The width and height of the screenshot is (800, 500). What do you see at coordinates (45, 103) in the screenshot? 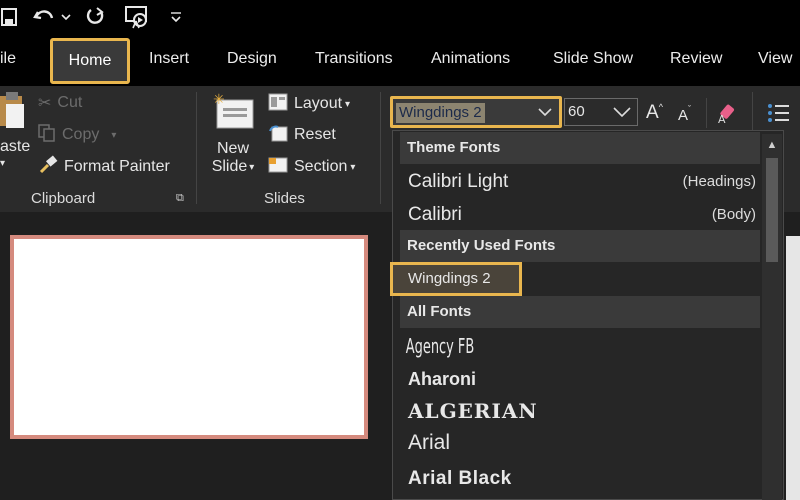
I see `scissors-icon: ✂` at bounding box center [45, 103].